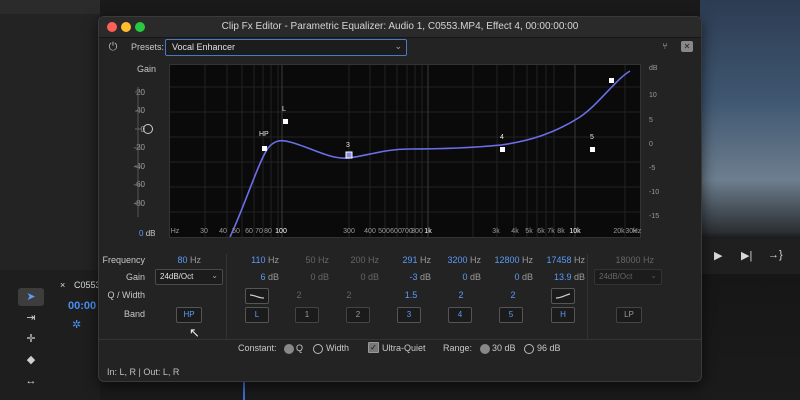 The width and height of the screenshot is (800, 400). I want to click on timeline-tab: C0553, so click(87, 285).